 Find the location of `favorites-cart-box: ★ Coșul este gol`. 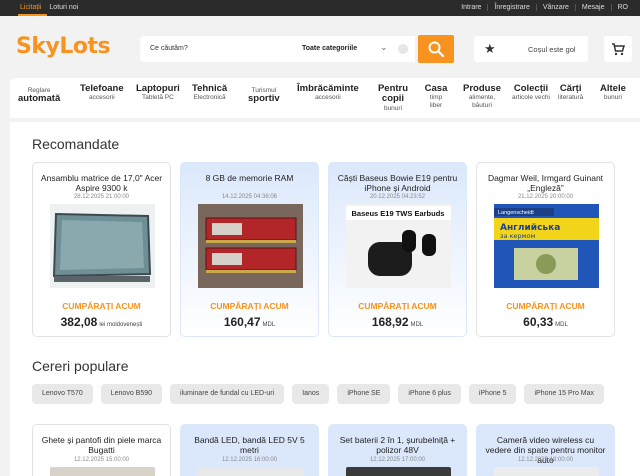

favorites-cart-box: ★ Coșul este gol is located at coordinates (531, 49).